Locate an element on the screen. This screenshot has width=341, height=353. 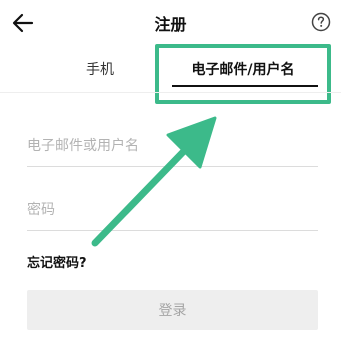
password-field is located at coordinates (172, 210).